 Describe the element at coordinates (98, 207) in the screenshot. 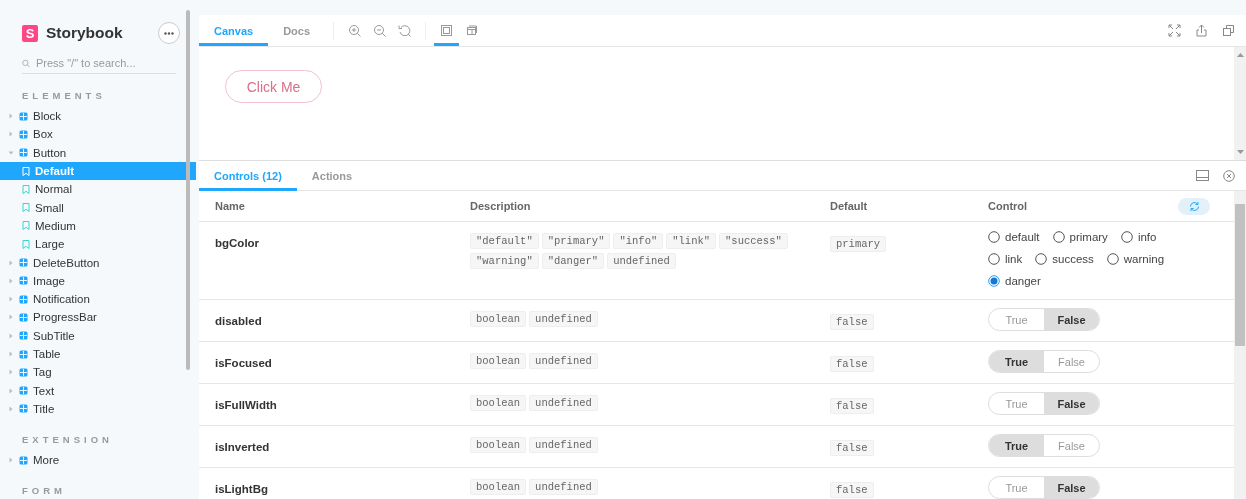

I see `story-item: Small` at that location.